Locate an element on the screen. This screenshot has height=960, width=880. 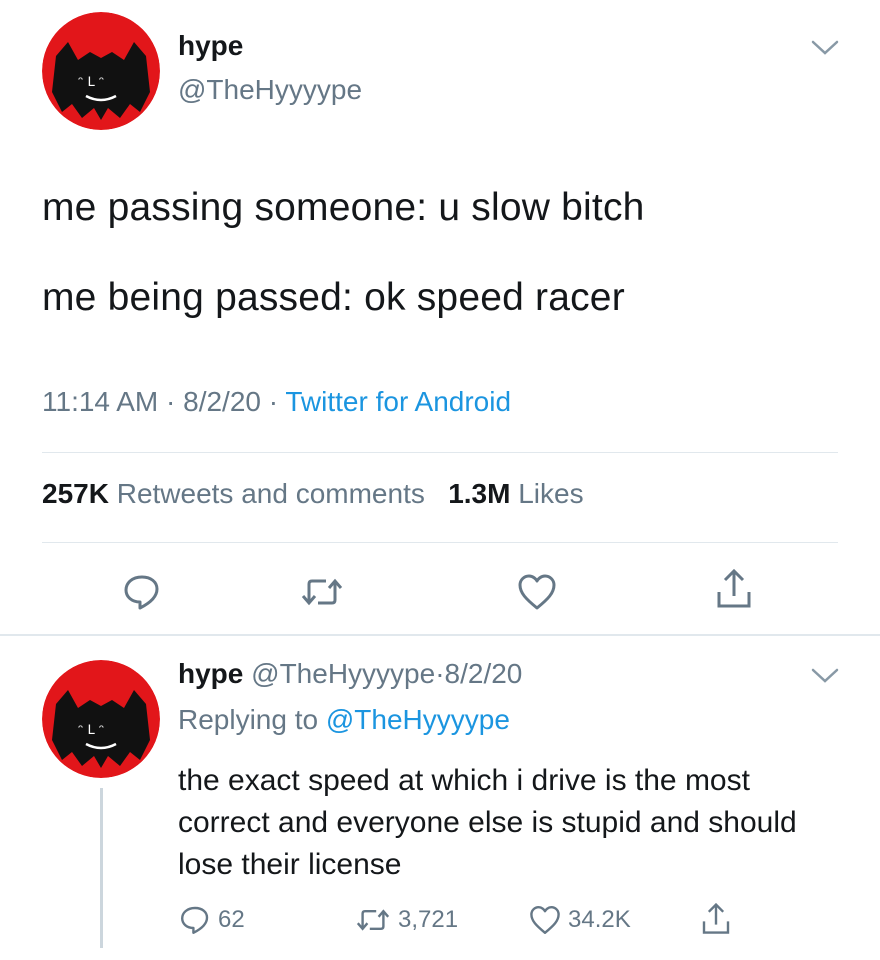
tweet-source-link: Twitter for Android is located at coordinates (398, 401).